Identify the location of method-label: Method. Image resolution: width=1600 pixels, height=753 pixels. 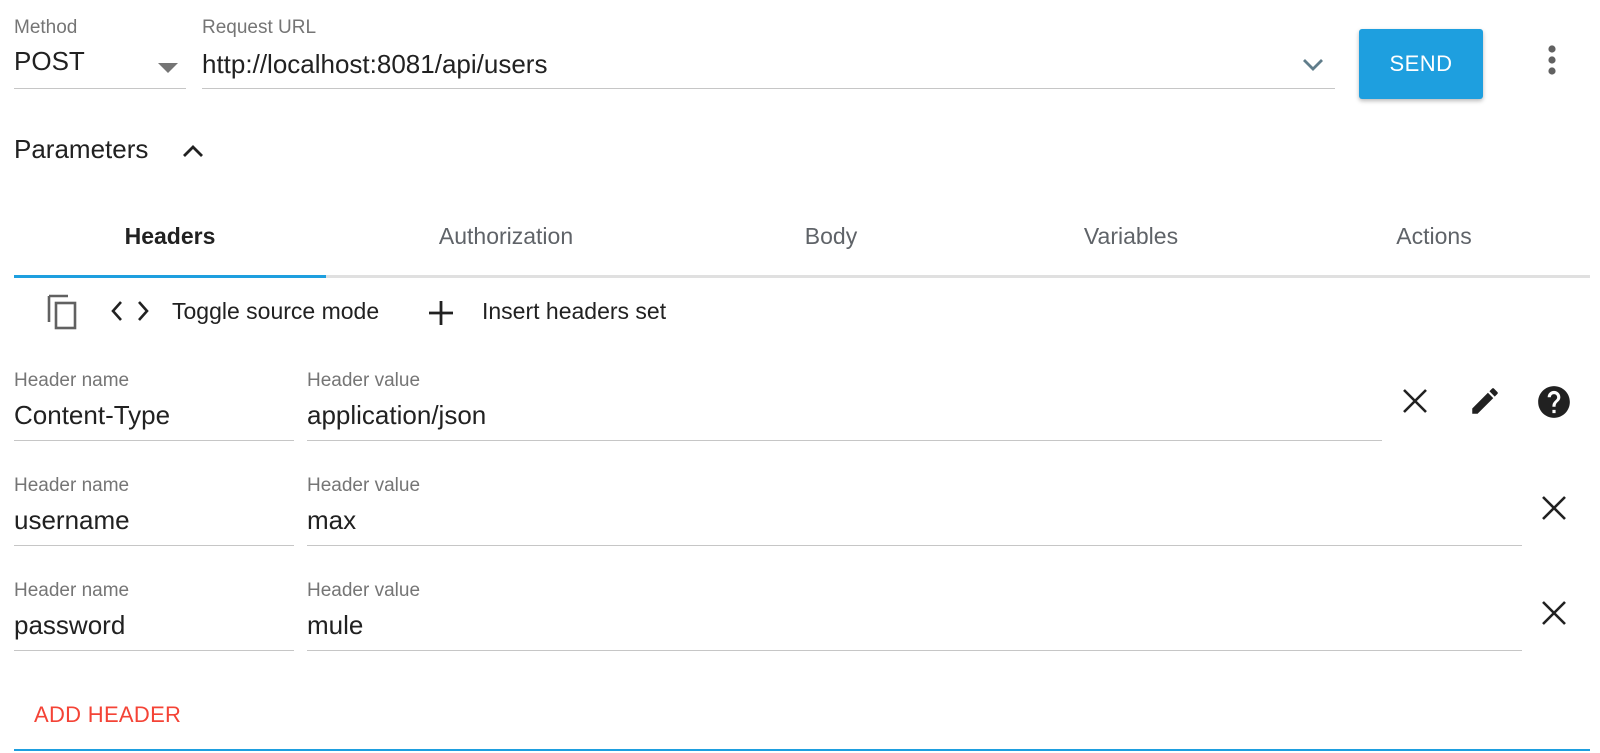
(46, 27).